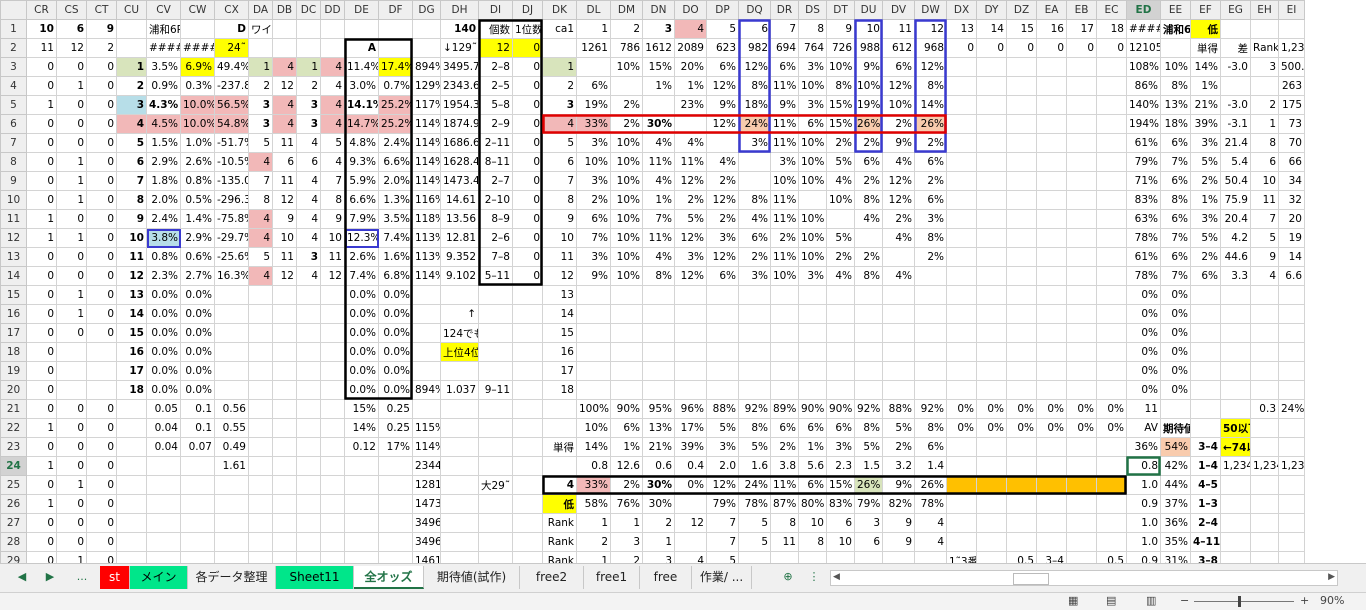 The height and width of the screenshot is (610, 1366). I want to click on cell: 4, so click(260, 238).